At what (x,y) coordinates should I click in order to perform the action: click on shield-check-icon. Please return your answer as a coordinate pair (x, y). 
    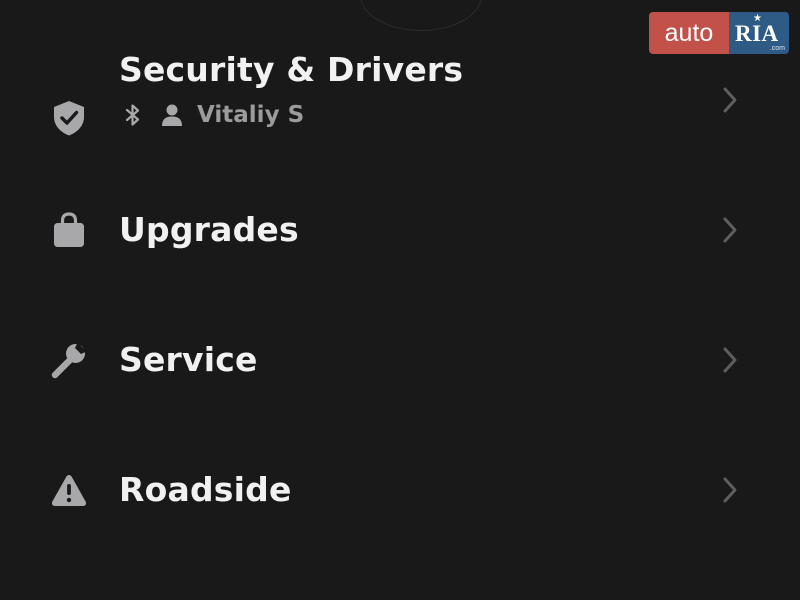
    Looking at the image, I should click on (69, 118).